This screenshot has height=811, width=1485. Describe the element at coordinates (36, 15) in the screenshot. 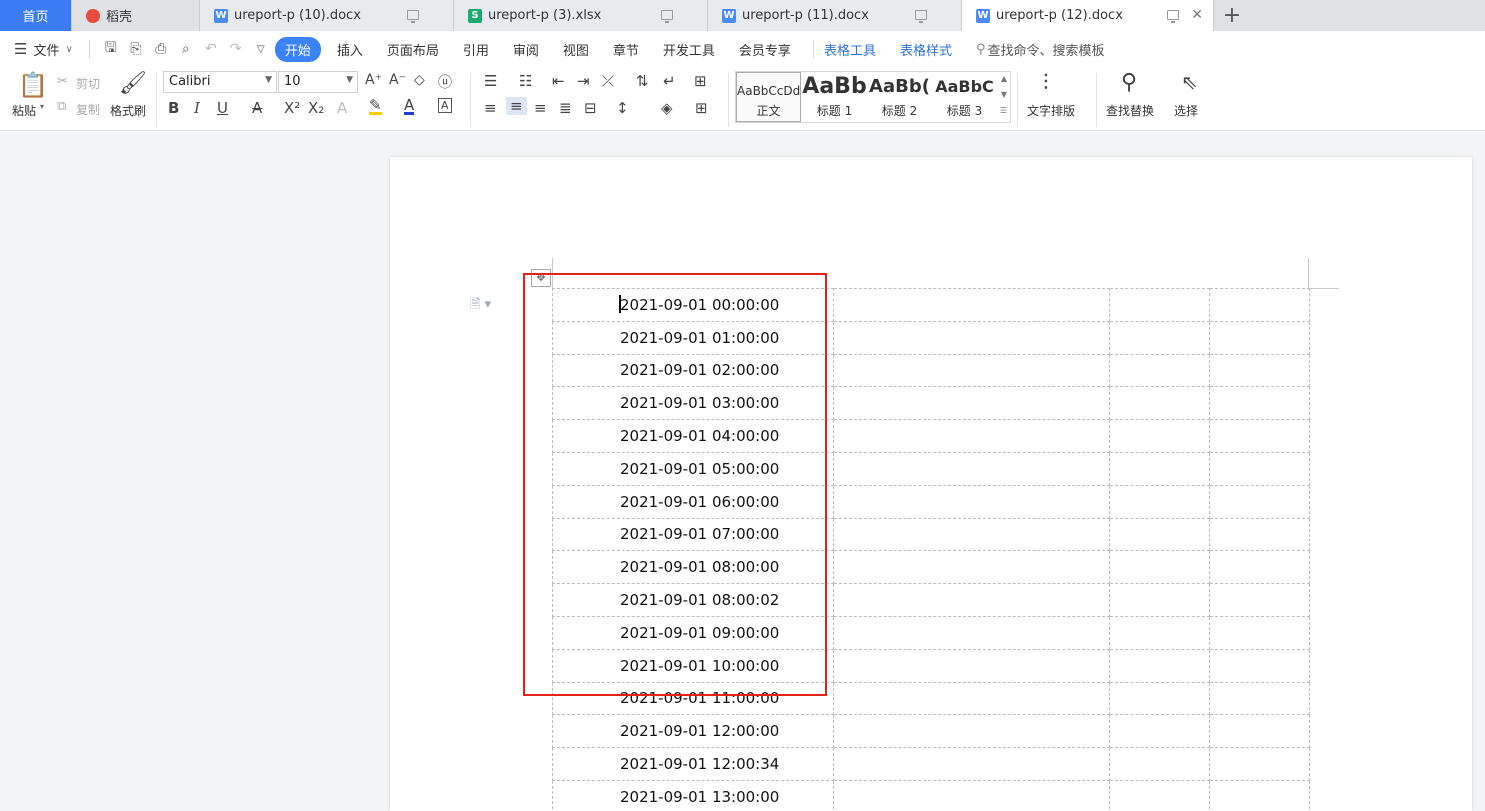

I see `tab-home: 首页` at that location.